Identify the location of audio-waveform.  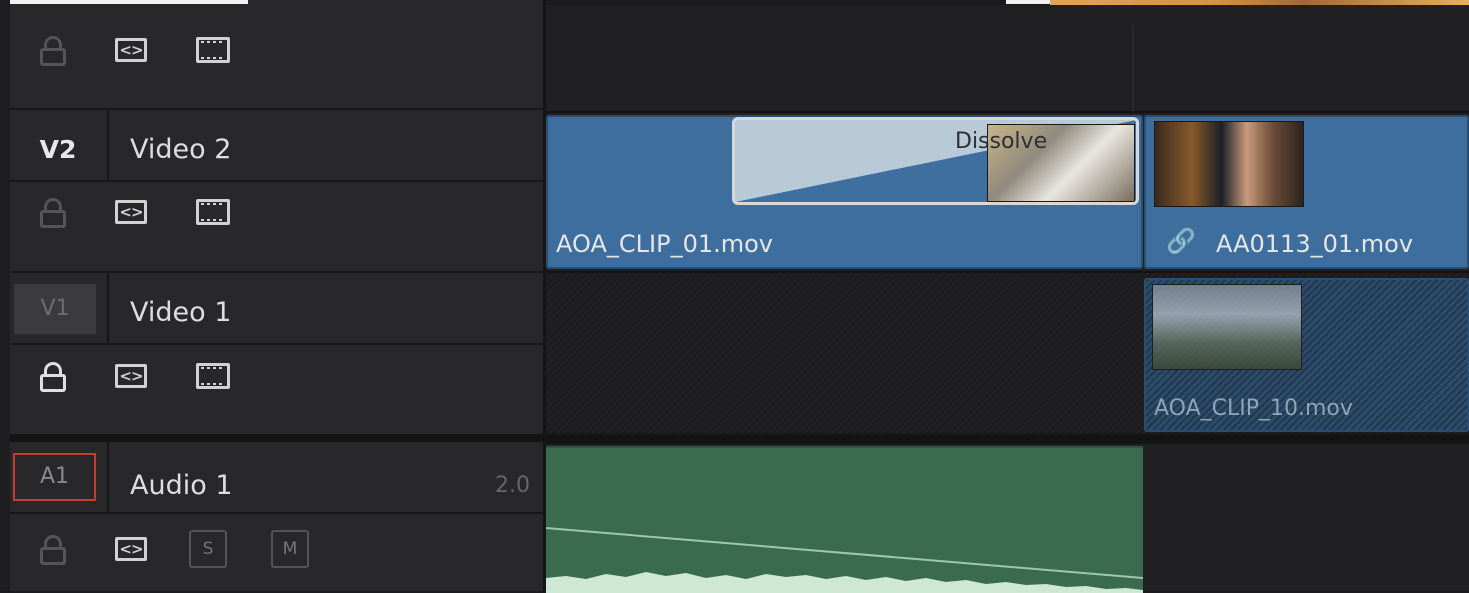
(844, 560).